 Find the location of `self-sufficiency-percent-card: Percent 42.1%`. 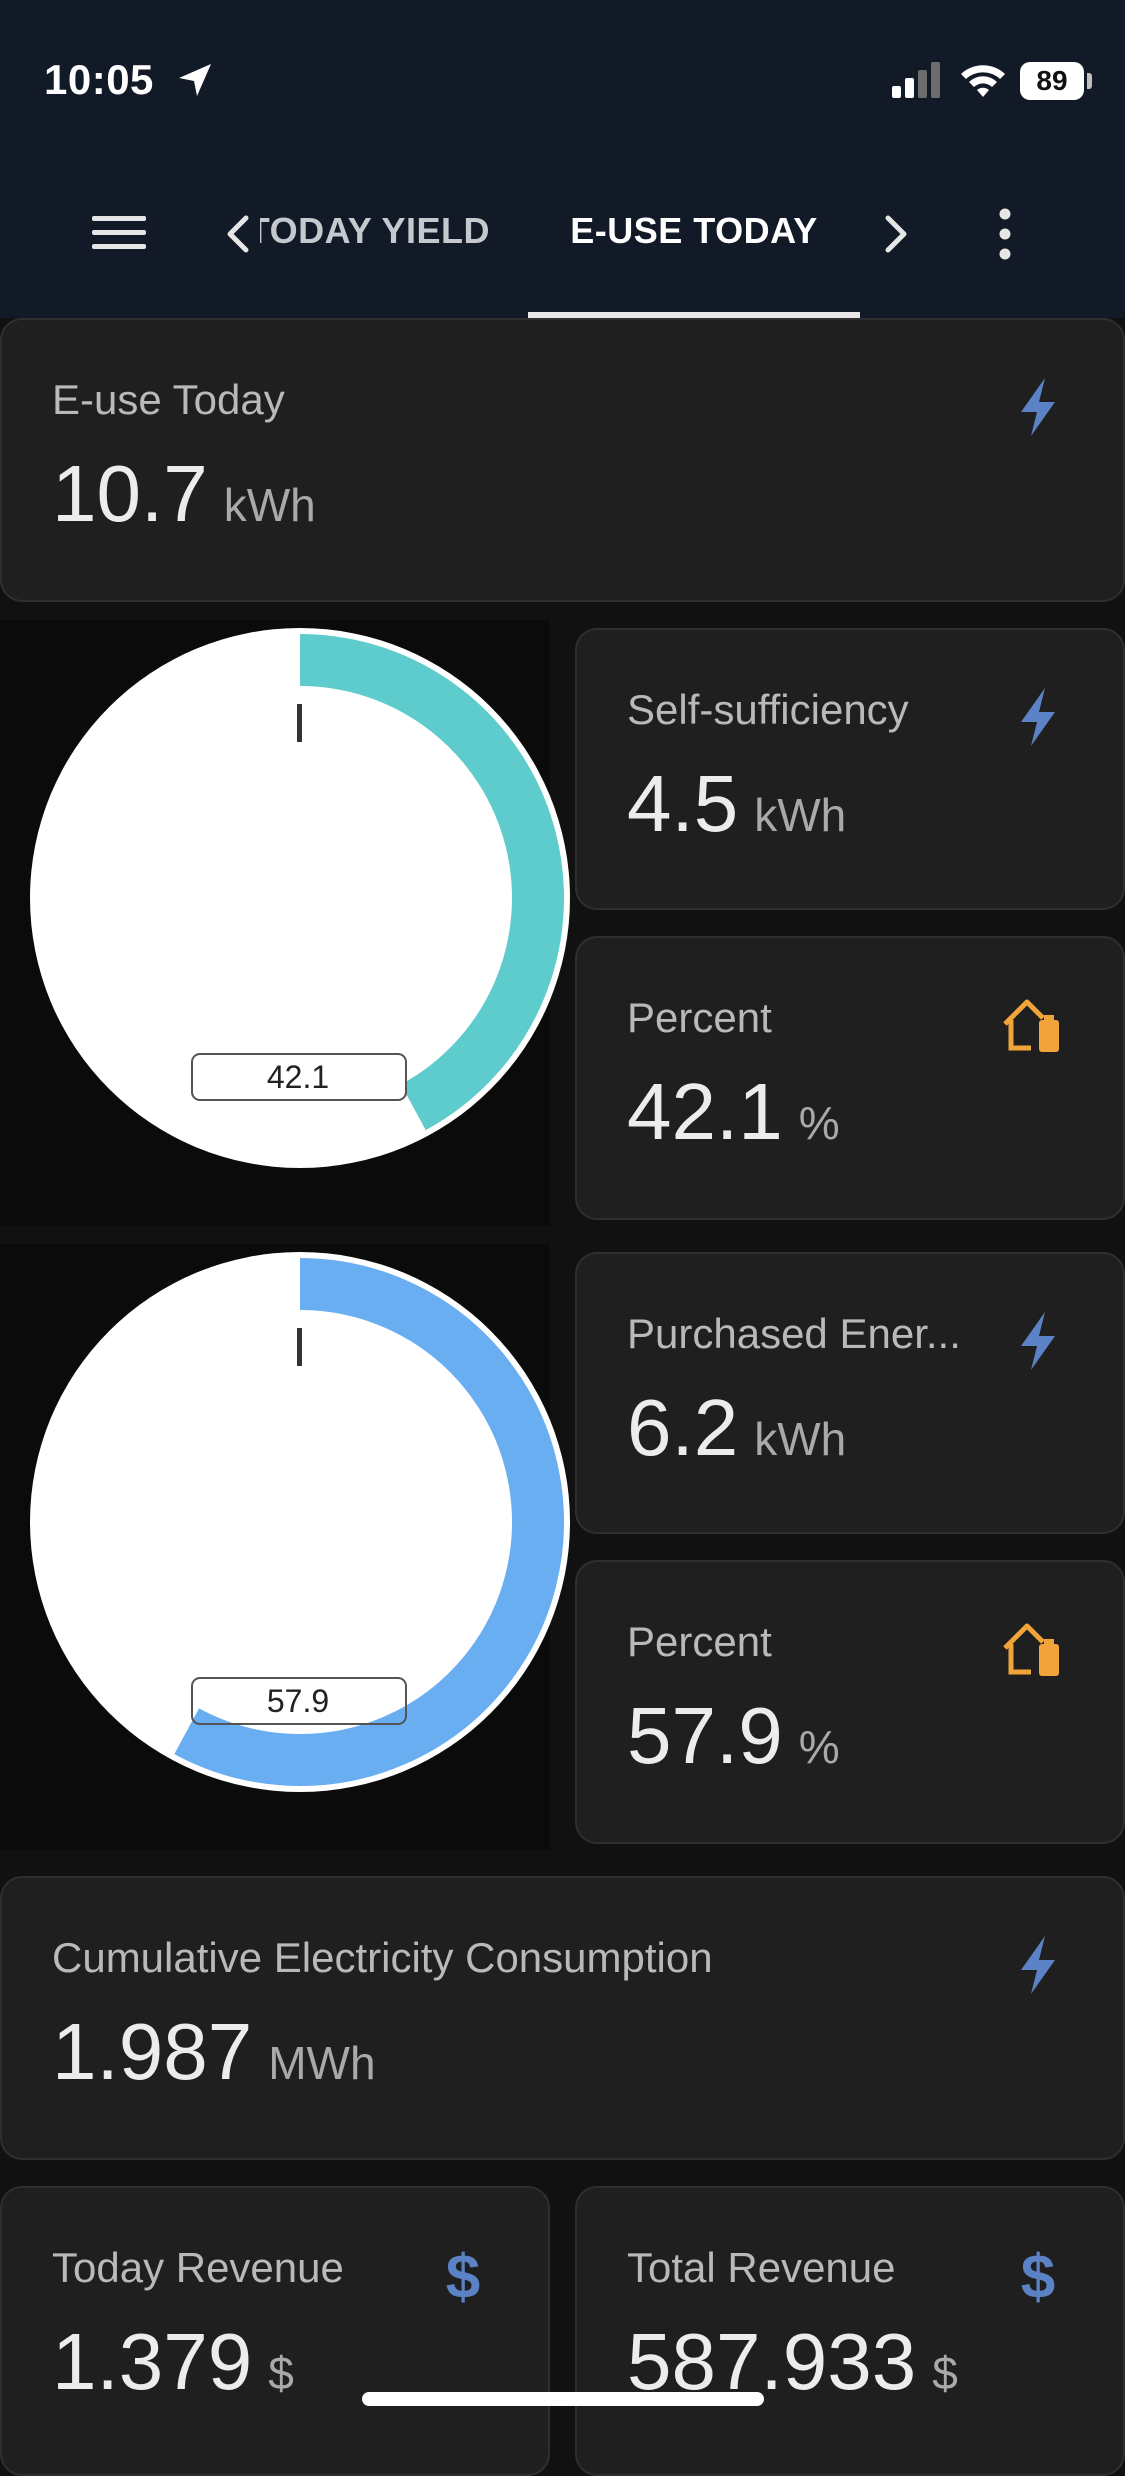

self-sufficiency-percent-card: Percent 42.1% is located at coordinates (850, 1078).